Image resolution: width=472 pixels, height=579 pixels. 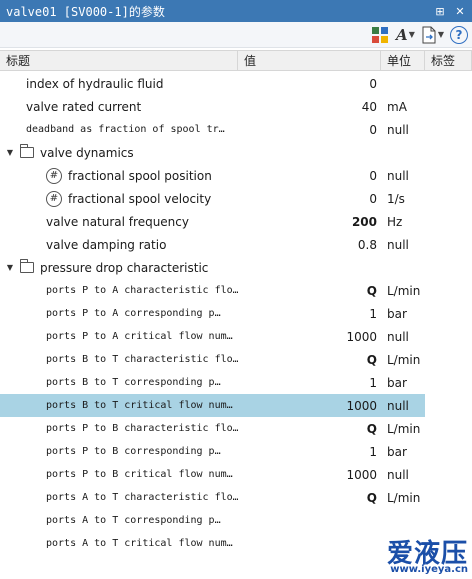 I want to click on table-row: ports B to T characteristic flo… Q L/min, so click(x=236, y=359).